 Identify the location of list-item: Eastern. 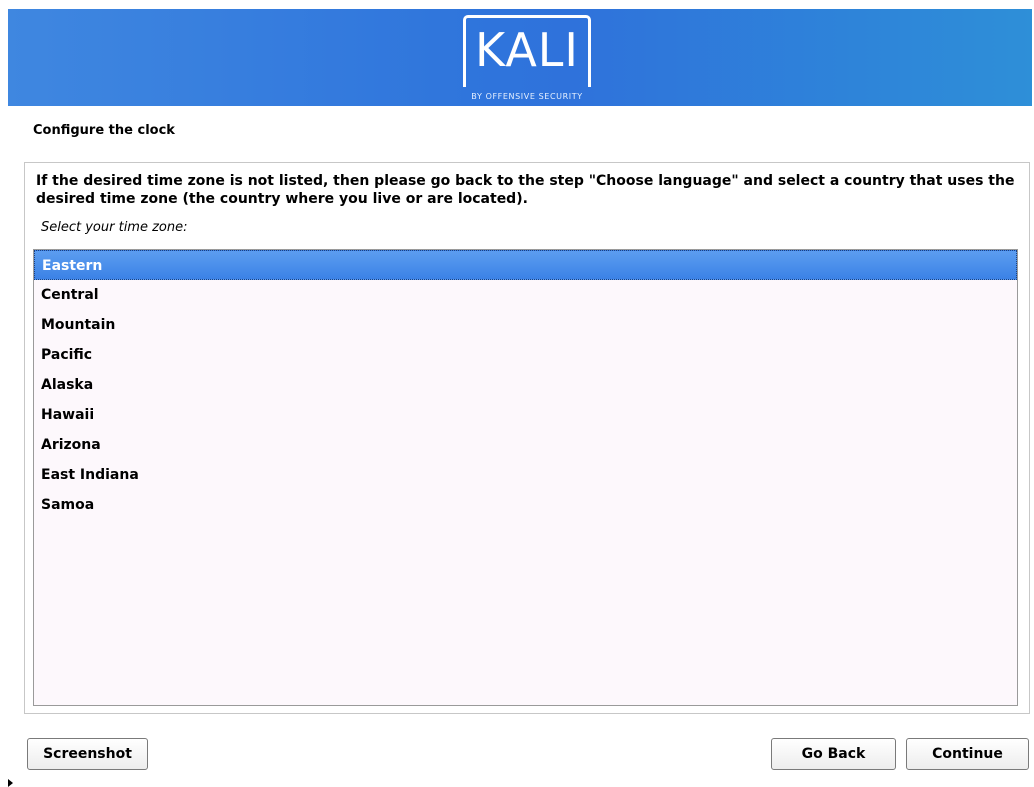
(525, 265).